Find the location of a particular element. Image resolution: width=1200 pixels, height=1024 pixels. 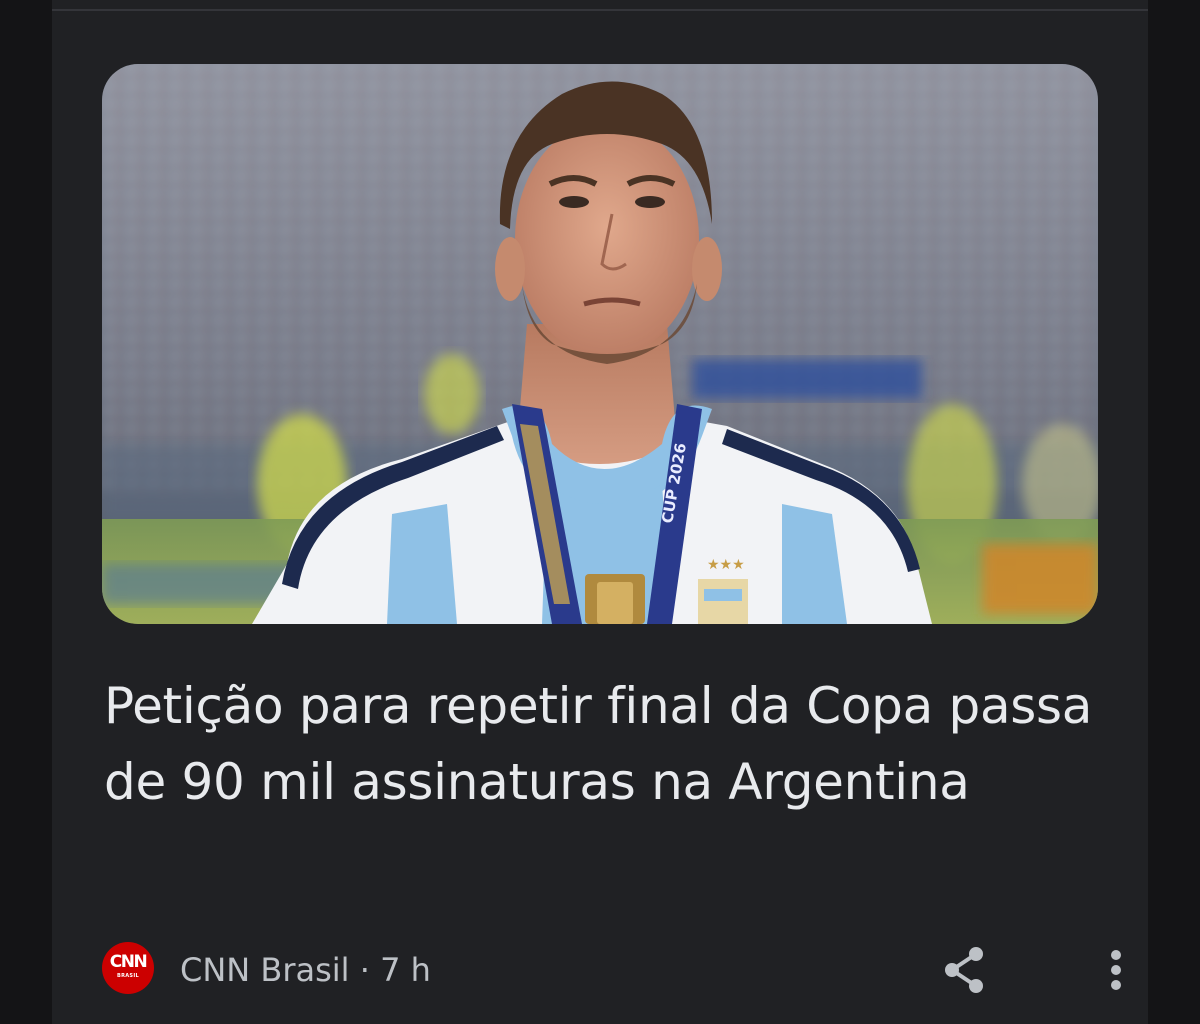

article-meta: CNN BRASIL CNN Brasil · 7 h is located at coordinates (611, 970).